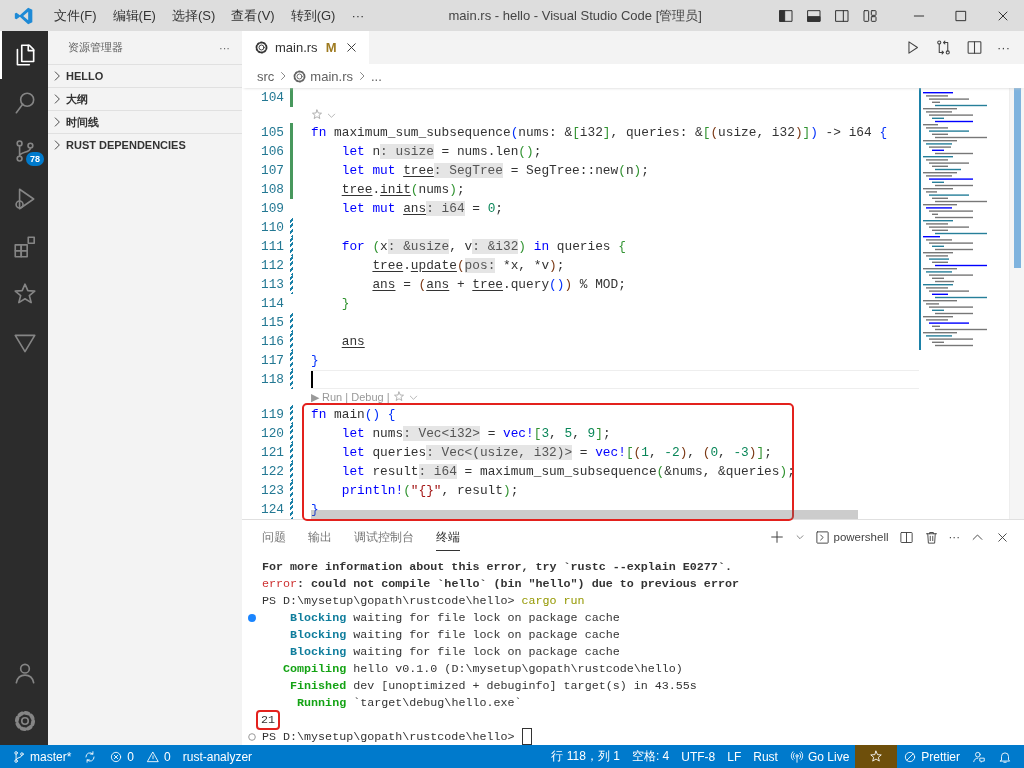  I want to click on panel-layout-icon, so click(814, 15).